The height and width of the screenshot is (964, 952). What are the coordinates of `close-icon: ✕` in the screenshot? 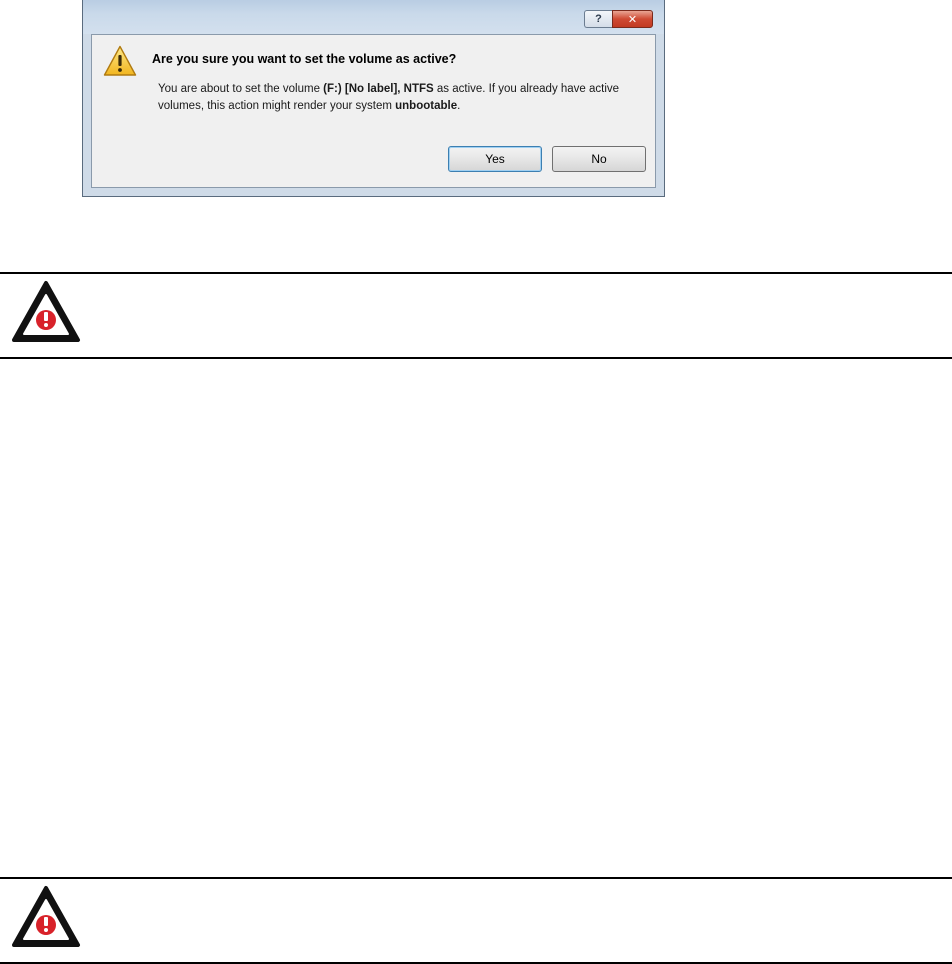 It's located at (632, 19).